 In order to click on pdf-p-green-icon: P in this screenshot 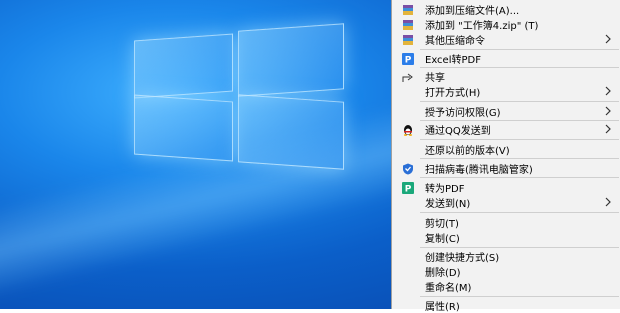, I will do `click(408, 188)`.